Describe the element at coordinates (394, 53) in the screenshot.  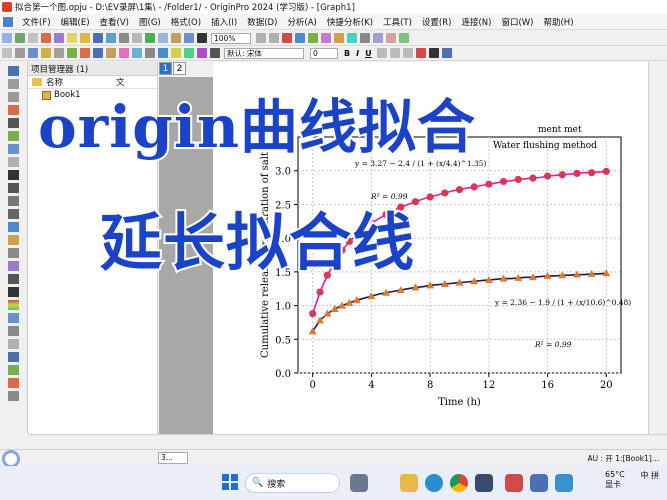
I see `subscript-icon` at that location.